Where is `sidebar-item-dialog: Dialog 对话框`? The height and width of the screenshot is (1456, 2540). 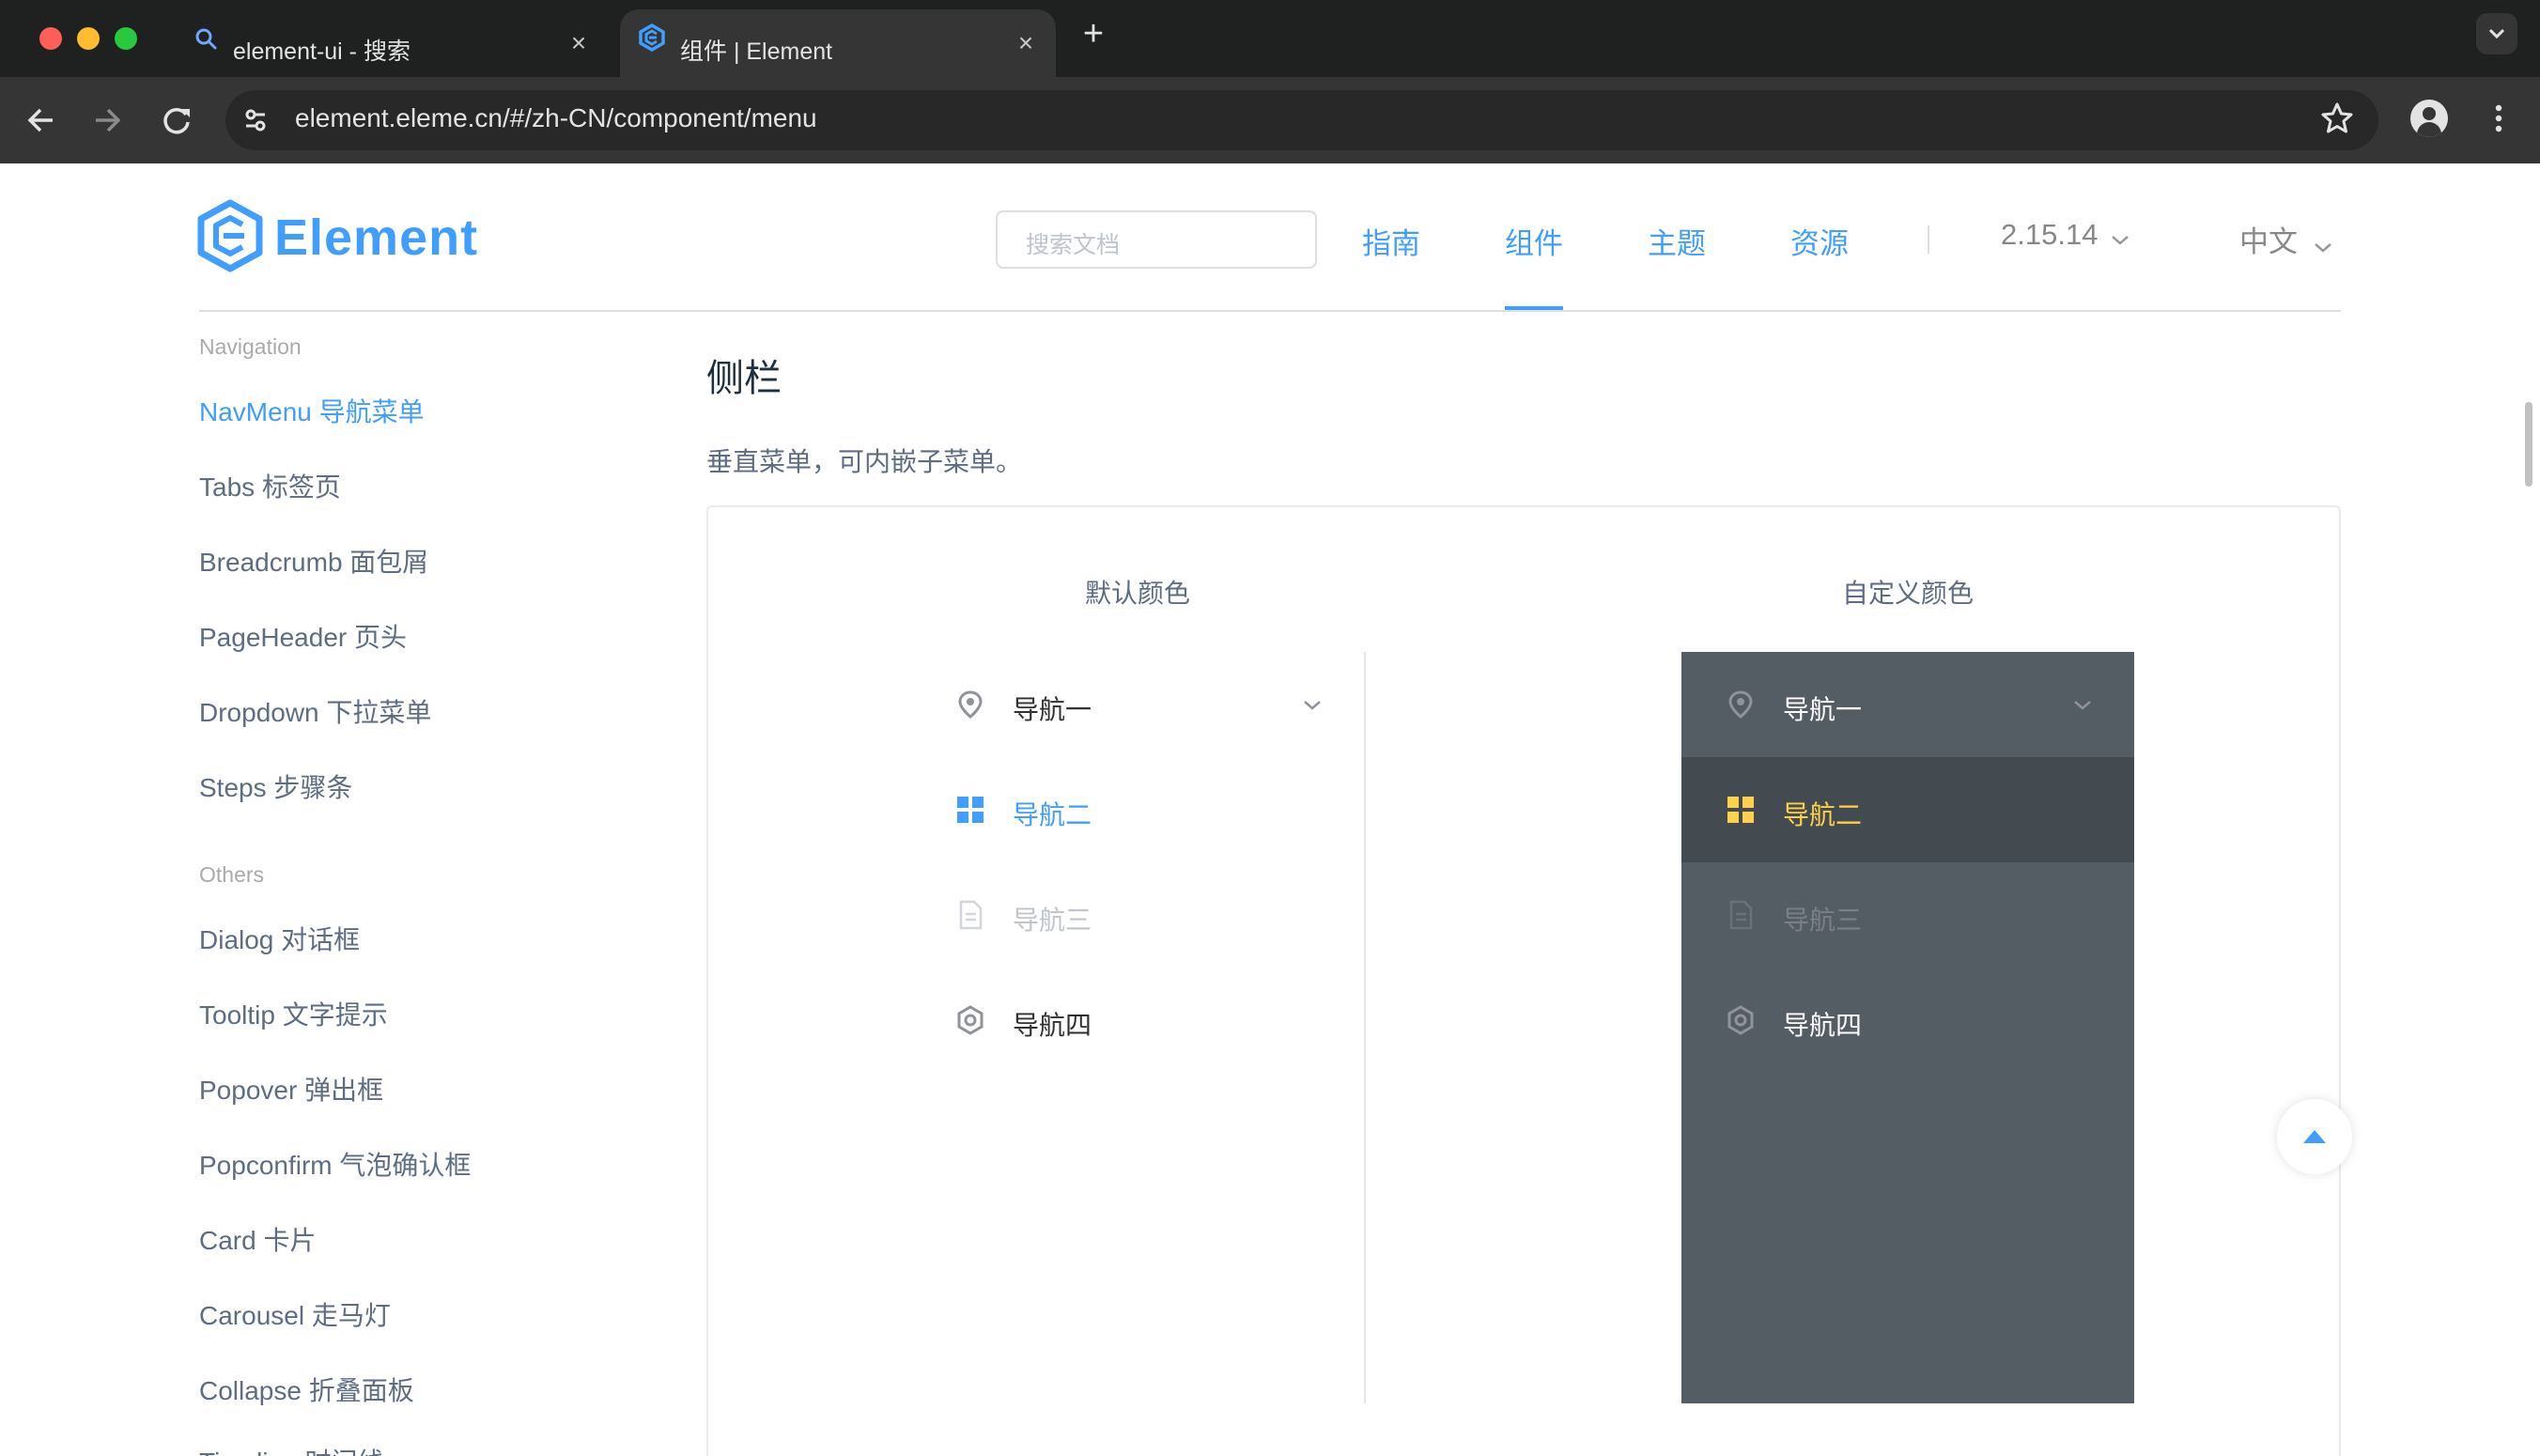 sidebar-item-dialog: Dialog 对话框 is located at coordinates (279, 938).